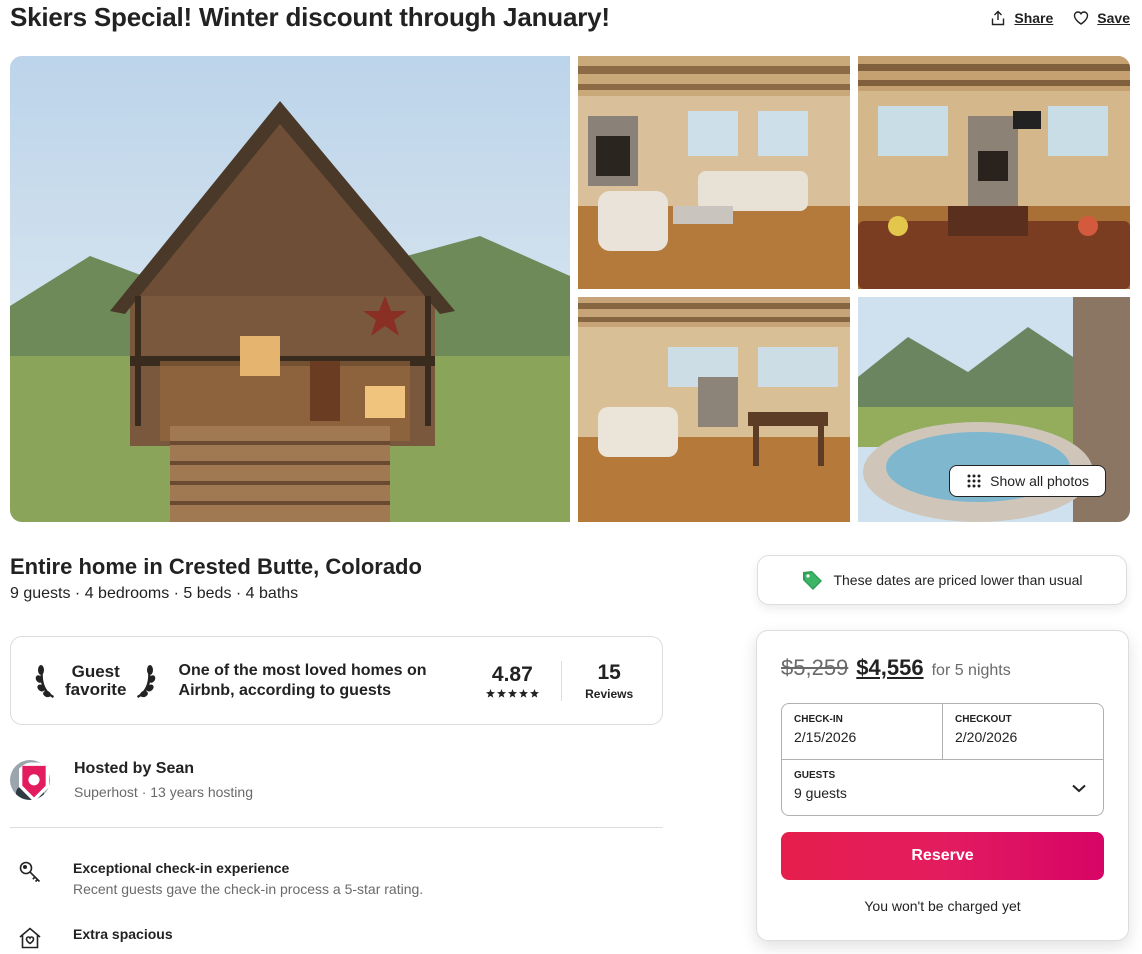  Describe the element at coordinates (609, 693) in the screenshot. I see `reviews-label: Reviews` at that location.